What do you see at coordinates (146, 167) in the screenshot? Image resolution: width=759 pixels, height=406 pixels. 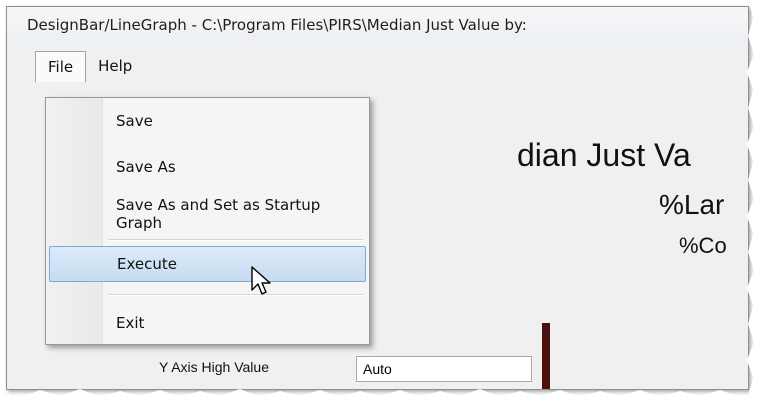 I see `menu-item-save-as-label: Save As` at bounding box center [146, 167].